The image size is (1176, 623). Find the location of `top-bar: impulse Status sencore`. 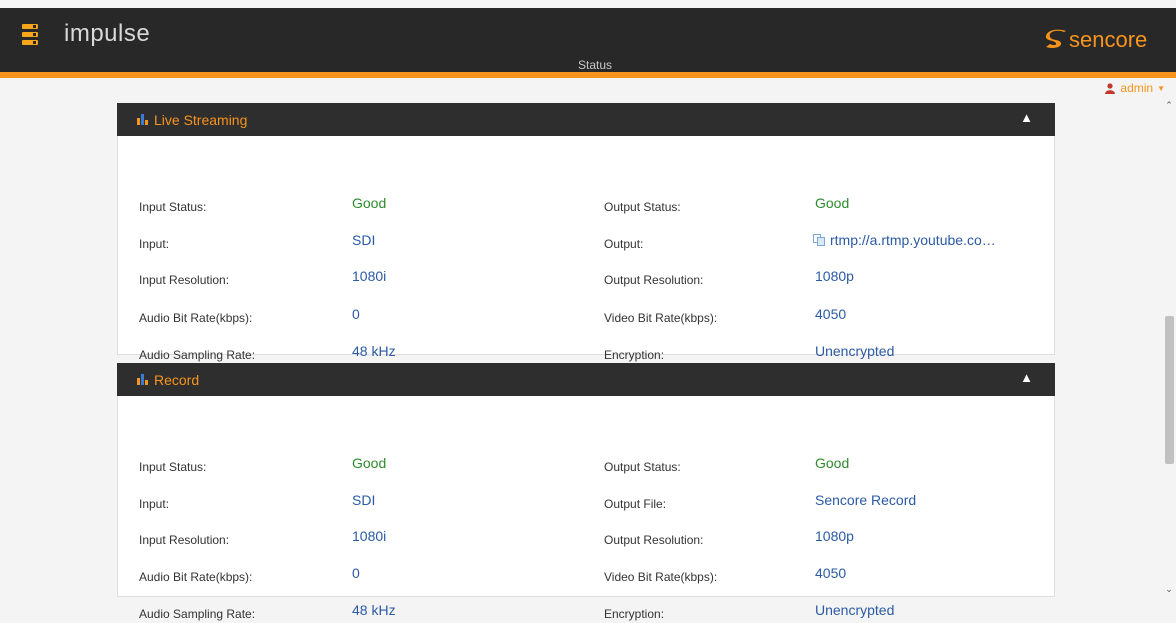

top-bar: impulse Status sencore is located at coordinates (588, 40).